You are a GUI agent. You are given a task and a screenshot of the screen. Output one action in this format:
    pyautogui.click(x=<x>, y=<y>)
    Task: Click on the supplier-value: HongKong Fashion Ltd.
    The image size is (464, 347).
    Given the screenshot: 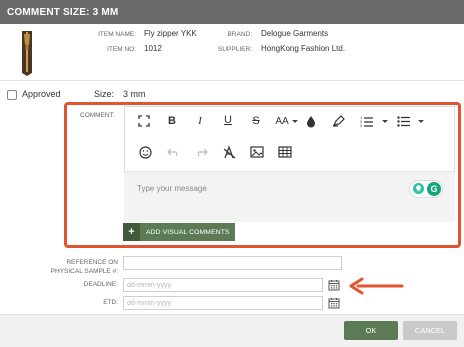 What is the action you would take?
    pyautogui.click(x=303, y=48)
    